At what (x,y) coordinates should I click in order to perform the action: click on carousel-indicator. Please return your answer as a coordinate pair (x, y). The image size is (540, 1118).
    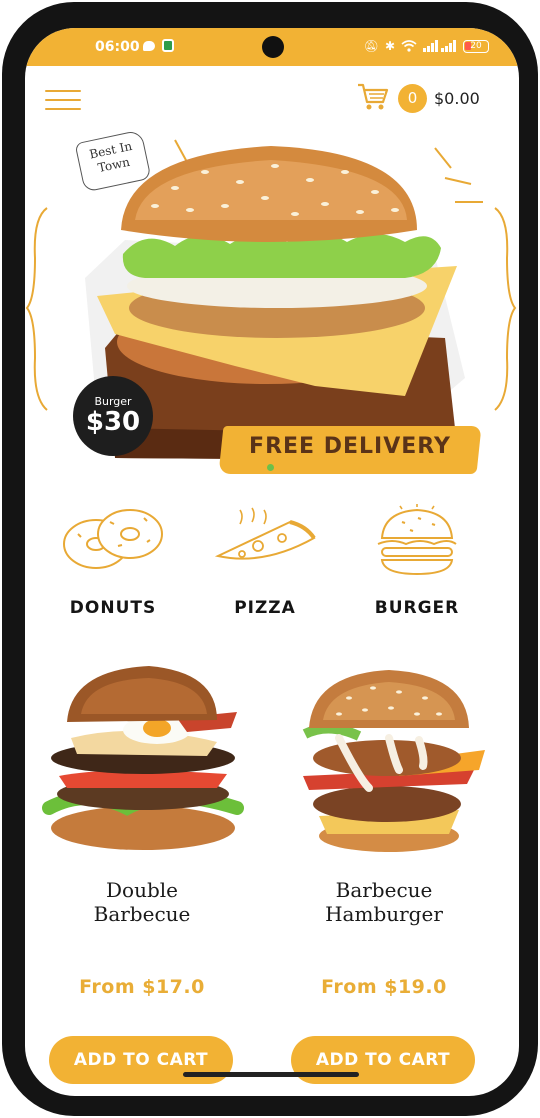
    Looking at the image, I should click on (270, 467).